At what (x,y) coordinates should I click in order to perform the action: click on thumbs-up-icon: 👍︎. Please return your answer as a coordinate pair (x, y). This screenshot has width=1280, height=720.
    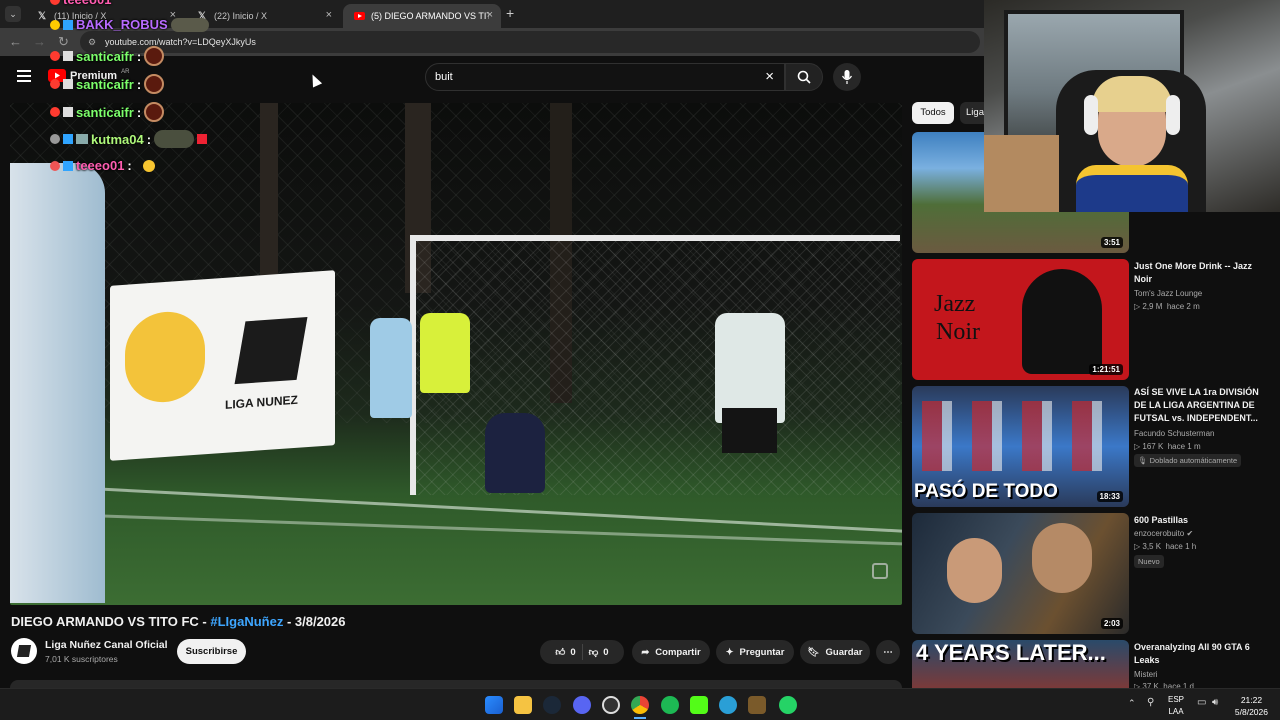
    Looking at the image, I should click on (560, 652).